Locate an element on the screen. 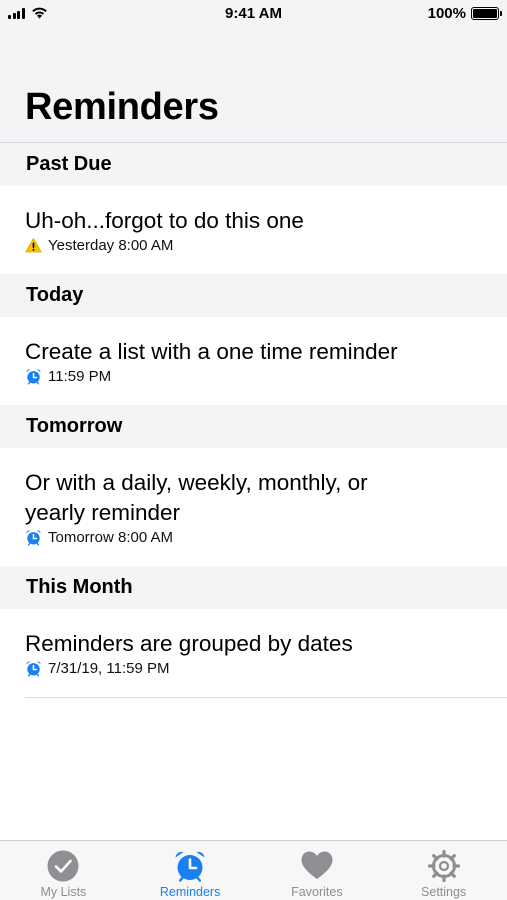 The height and width of the screenshot is (900, 507). battery-icon is located at coordinates (486, 13).